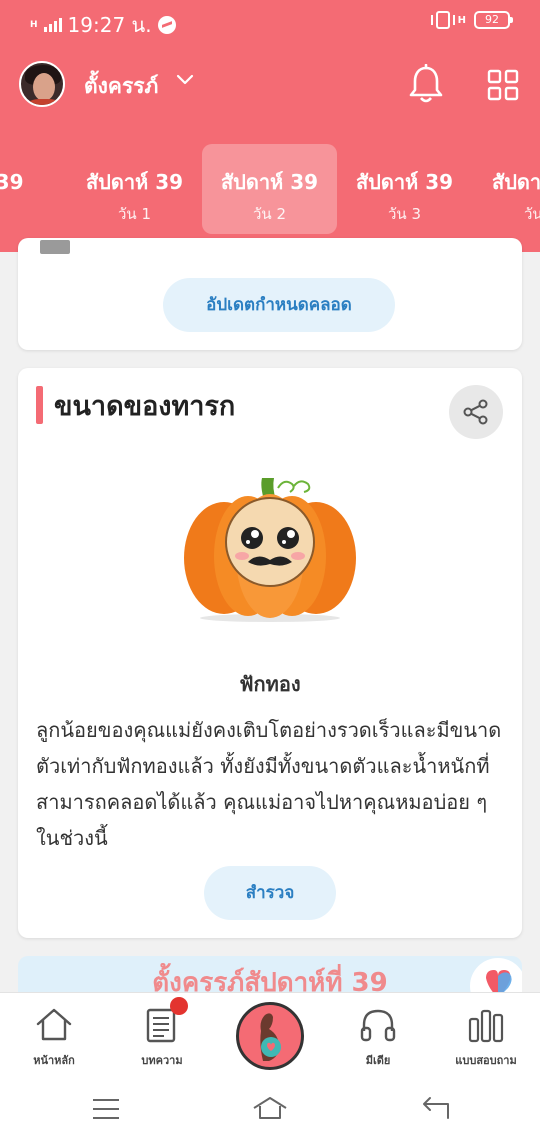 The width and height of the screenshot is (540, 1140). What do you see at coordinates (42, 84) in the screenshot?
I see `avatar` at bounding box center [42, 84].